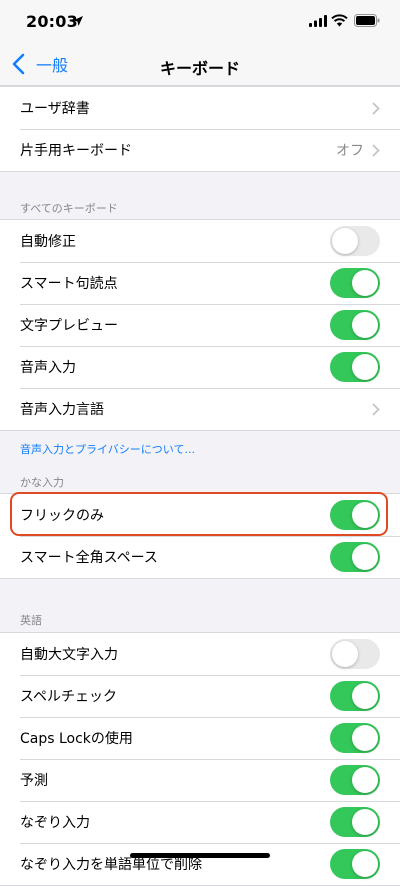 The image size is (400, 886). What do you see at coordinates (355, 822) in the screenshot?
I see `slide-to-type-toggle` at bounding box center [355, 822].